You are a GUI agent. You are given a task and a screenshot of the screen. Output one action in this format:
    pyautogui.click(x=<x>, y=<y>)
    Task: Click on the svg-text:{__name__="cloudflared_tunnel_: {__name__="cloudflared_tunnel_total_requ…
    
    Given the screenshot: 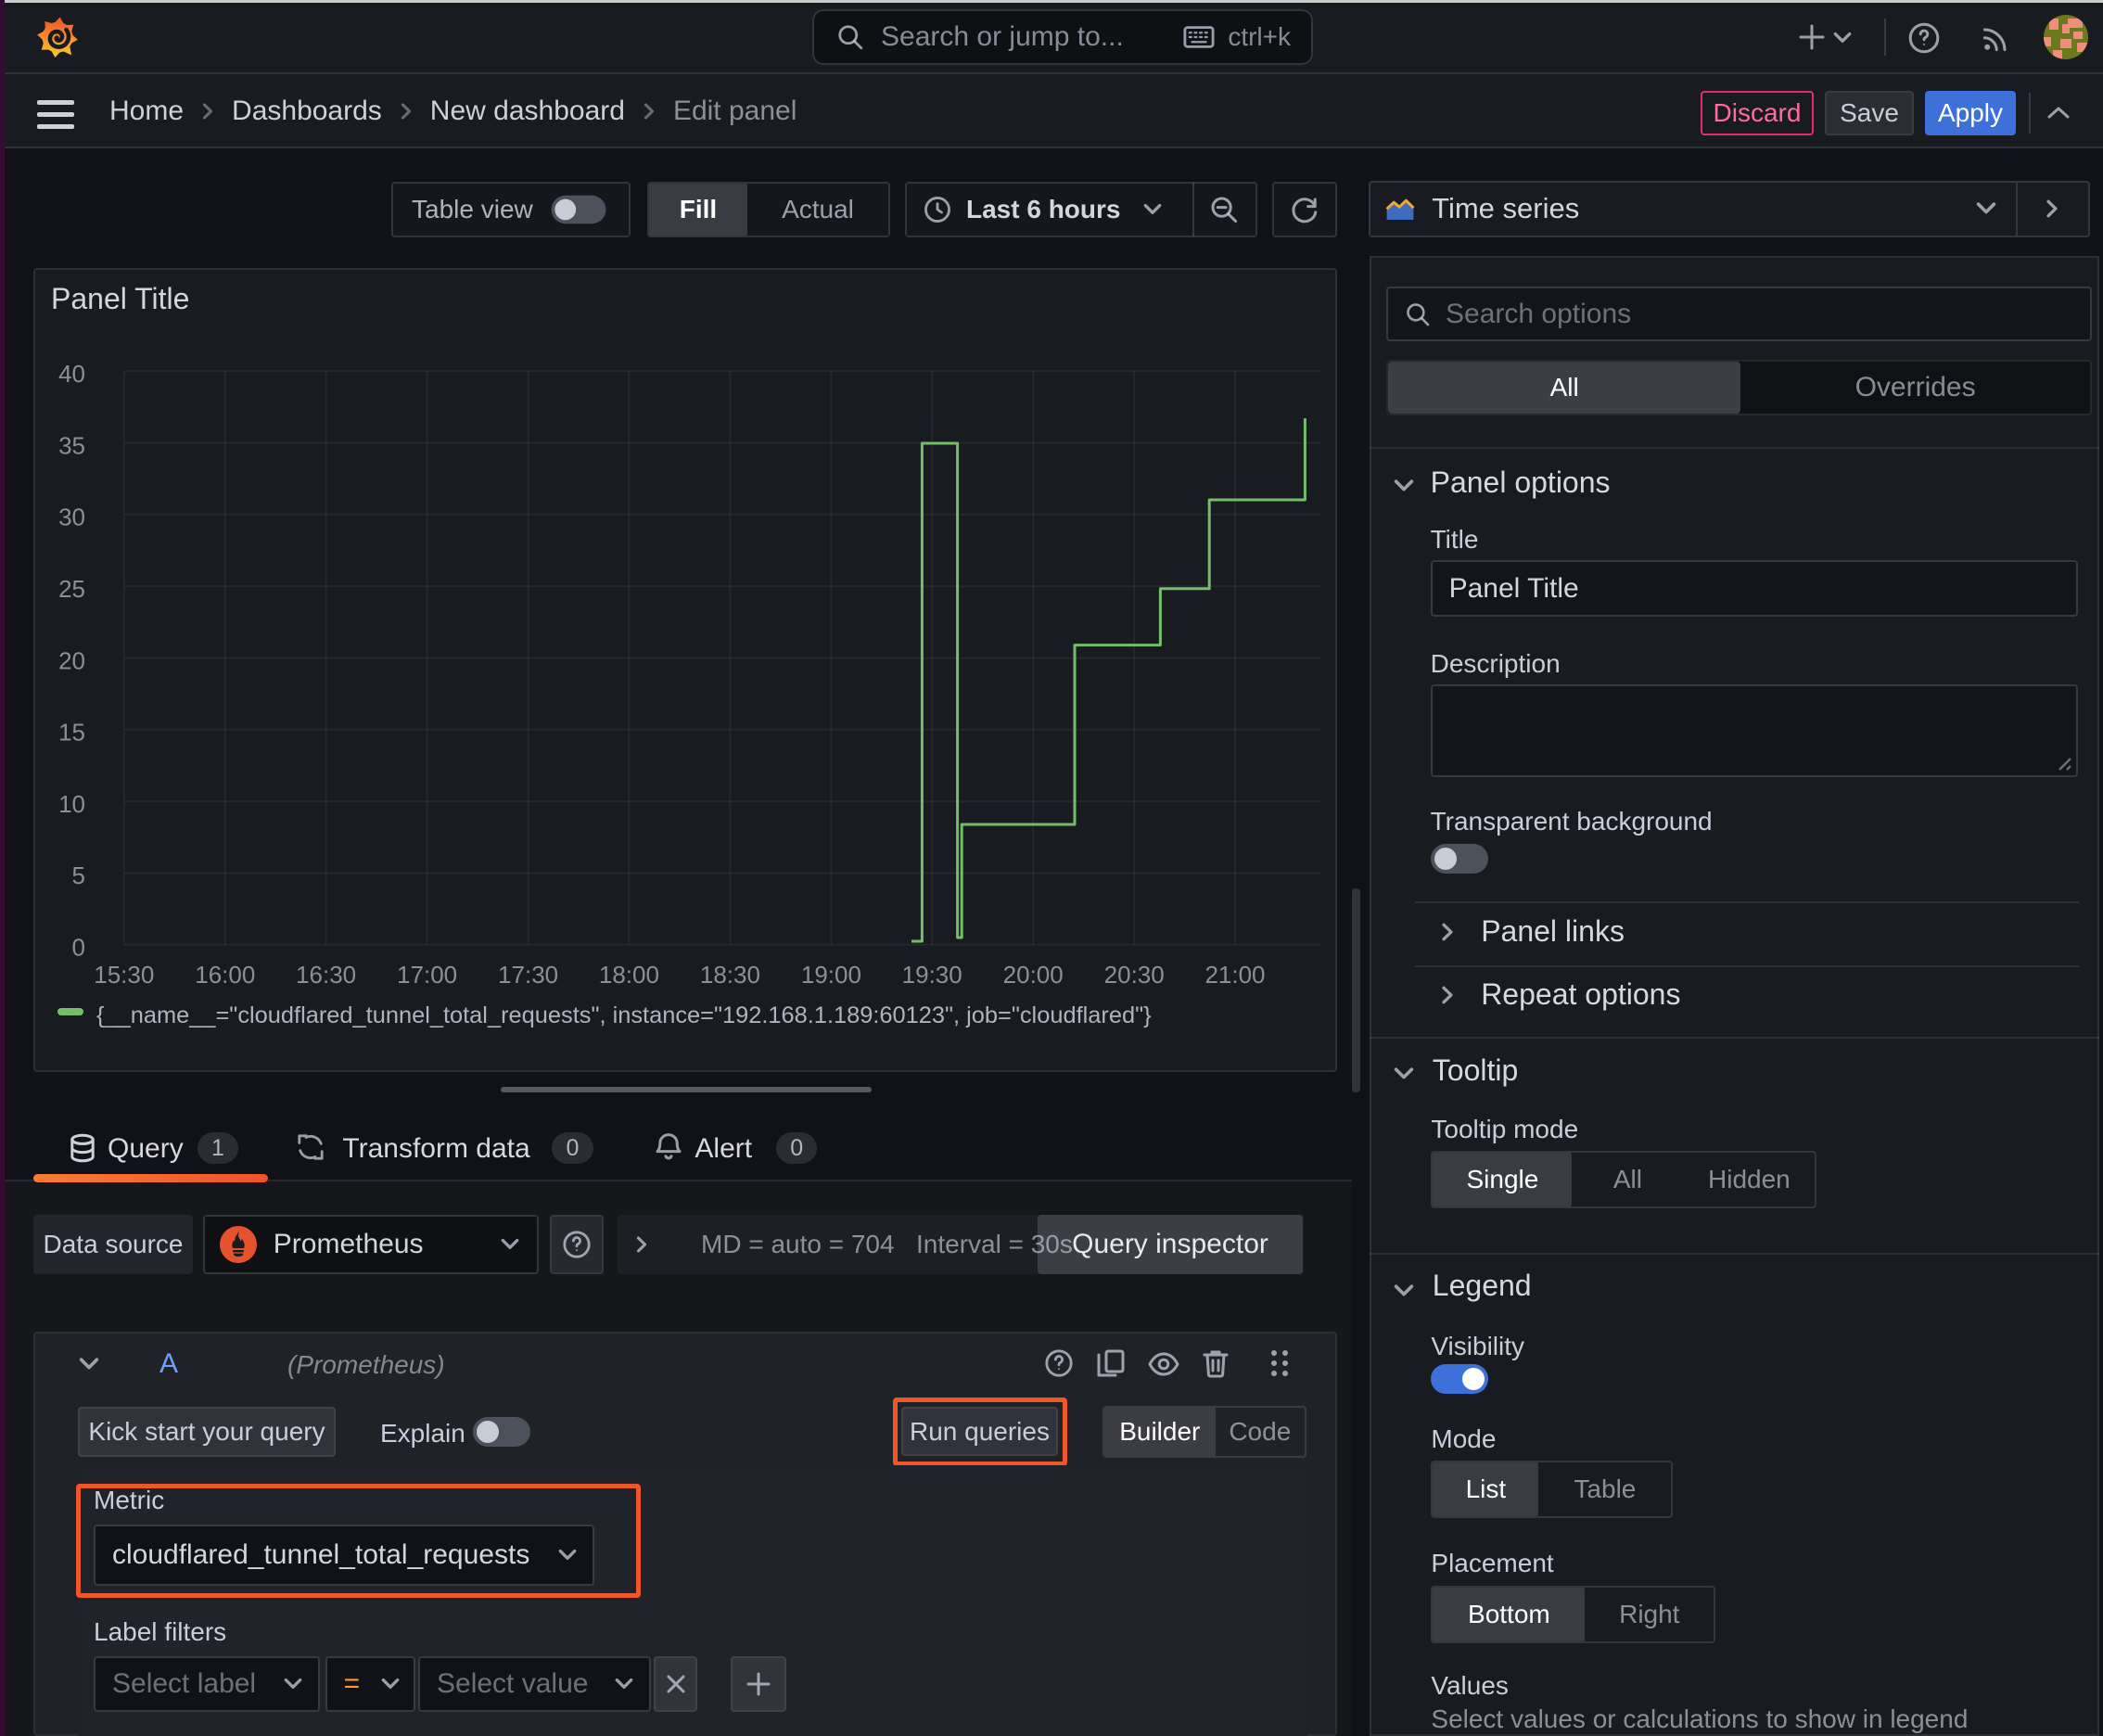 What is the action you would take?
    pyautogui.click(x=624, y=1015)
    